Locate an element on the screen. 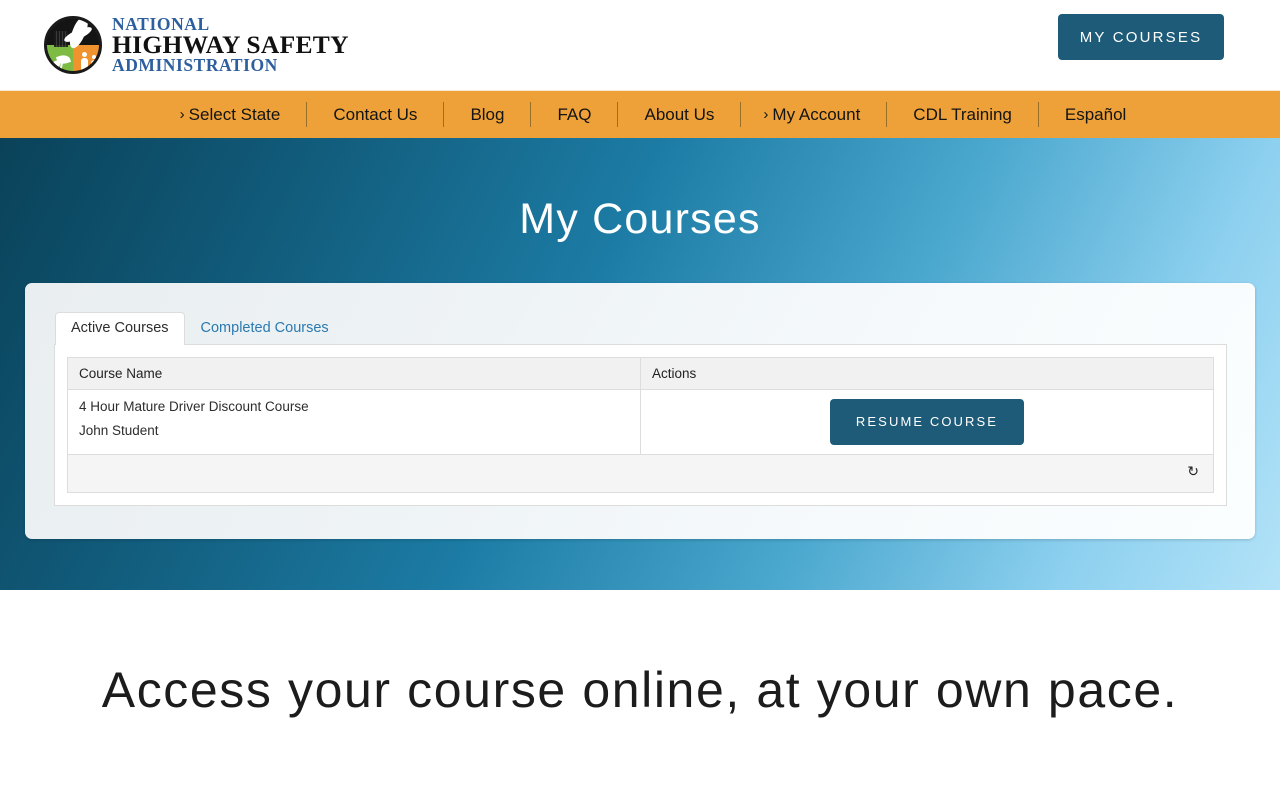 The image size is (1280, 804). nav-item-cdl-training: CDL Training is located at coordinates (962, 114).